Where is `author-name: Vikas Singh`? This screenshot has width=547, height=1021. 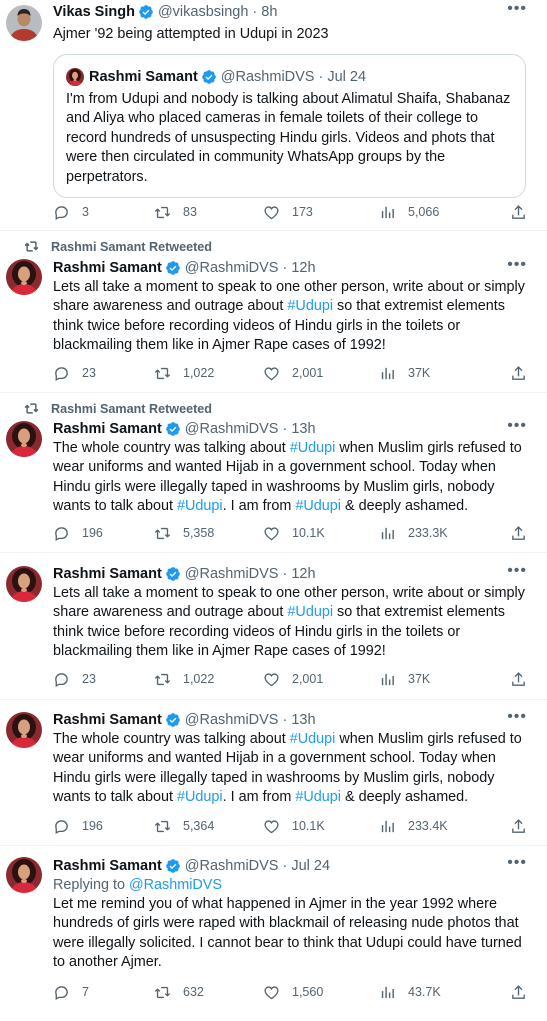
author-name: Vikas Singh is located at coordinates (94, 12).